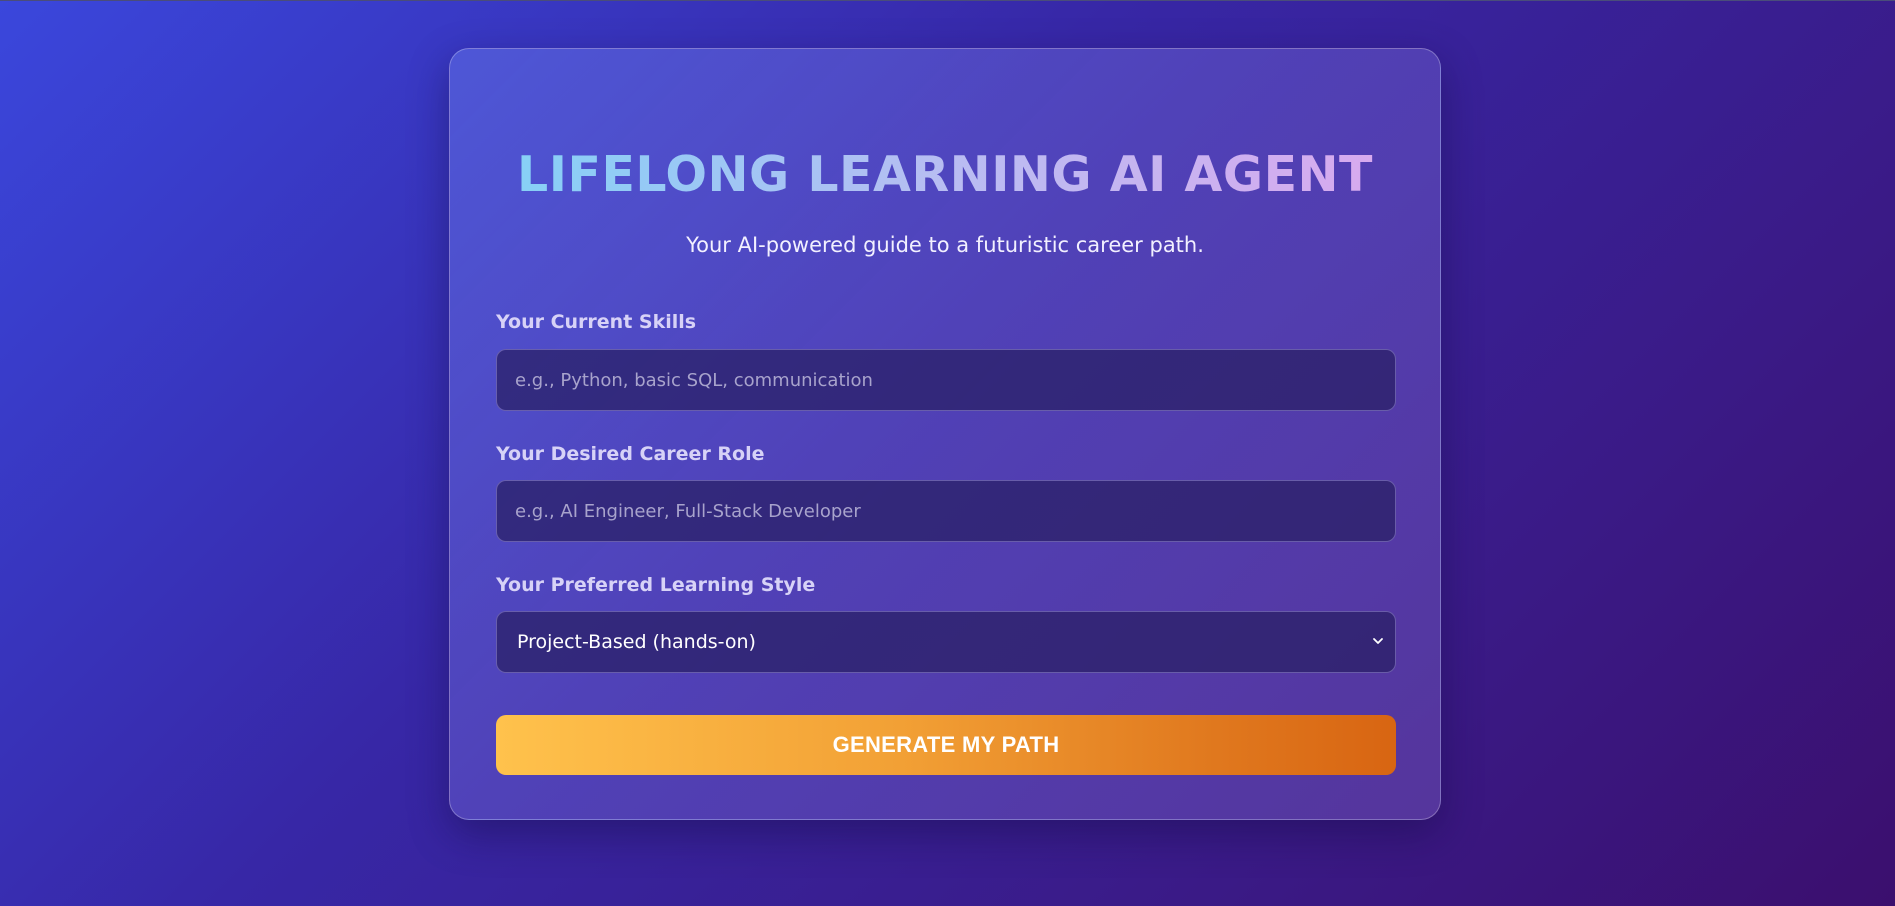 The image size is (1895, 906). I want to click on learning-style-label: Your Preferred Learning Style, so click(656, 585).